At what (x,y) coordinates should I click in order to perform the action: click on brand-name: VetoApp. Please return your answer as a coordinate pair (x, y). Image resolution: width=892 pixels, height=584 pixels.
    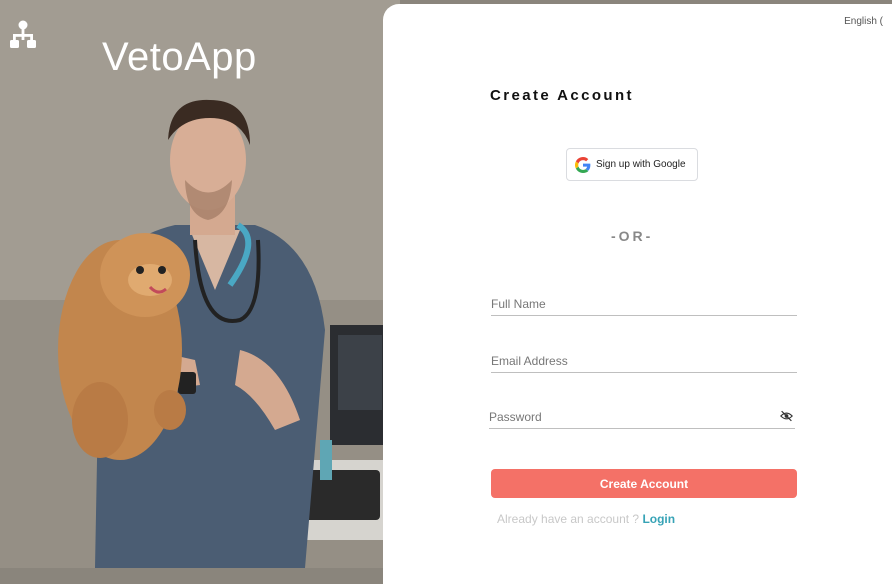
    Looking at the image, I should click on (179, 57).